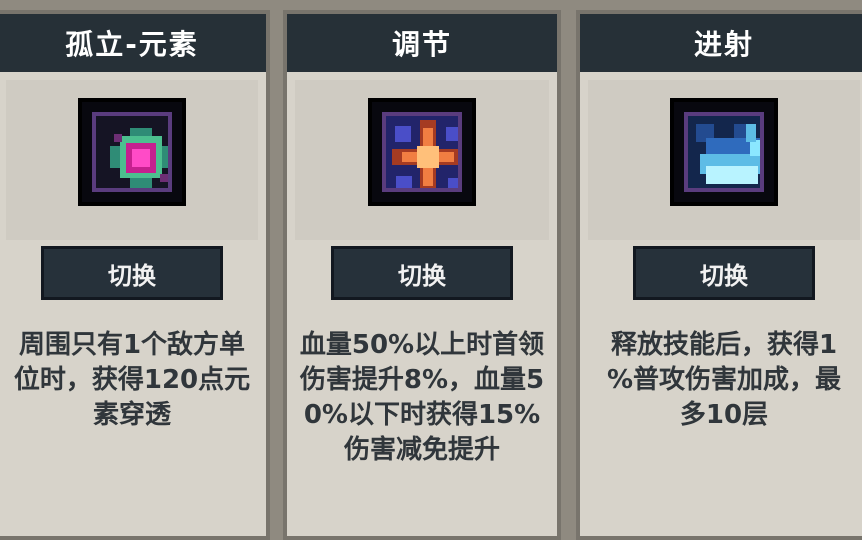  I want to click on cross-spark-icon, so click(422, 152).